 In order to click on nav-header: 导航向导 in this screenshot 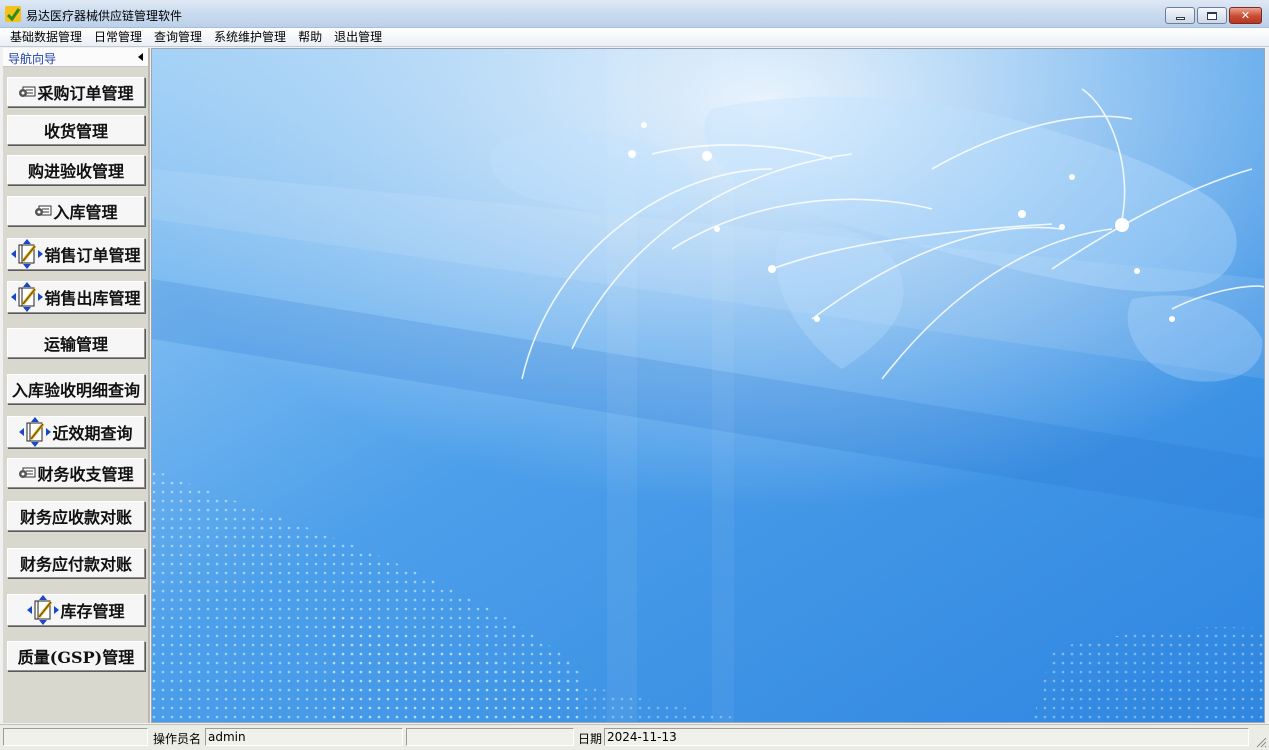, I will do `click(75, 57)`.